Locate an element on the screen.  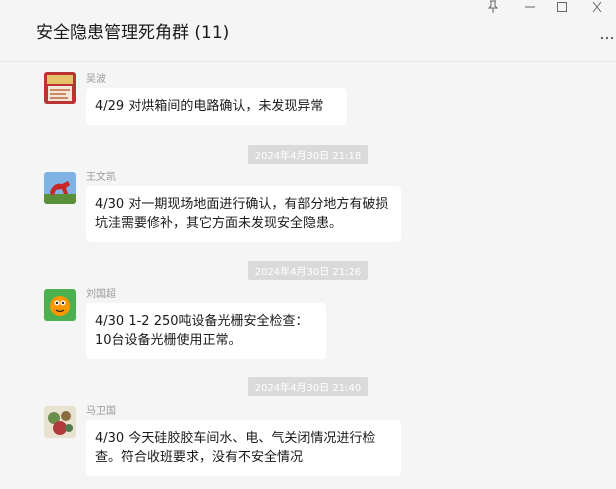
timestamp: 2024年4月30日 21:26 is located at coordinates (308, 270).